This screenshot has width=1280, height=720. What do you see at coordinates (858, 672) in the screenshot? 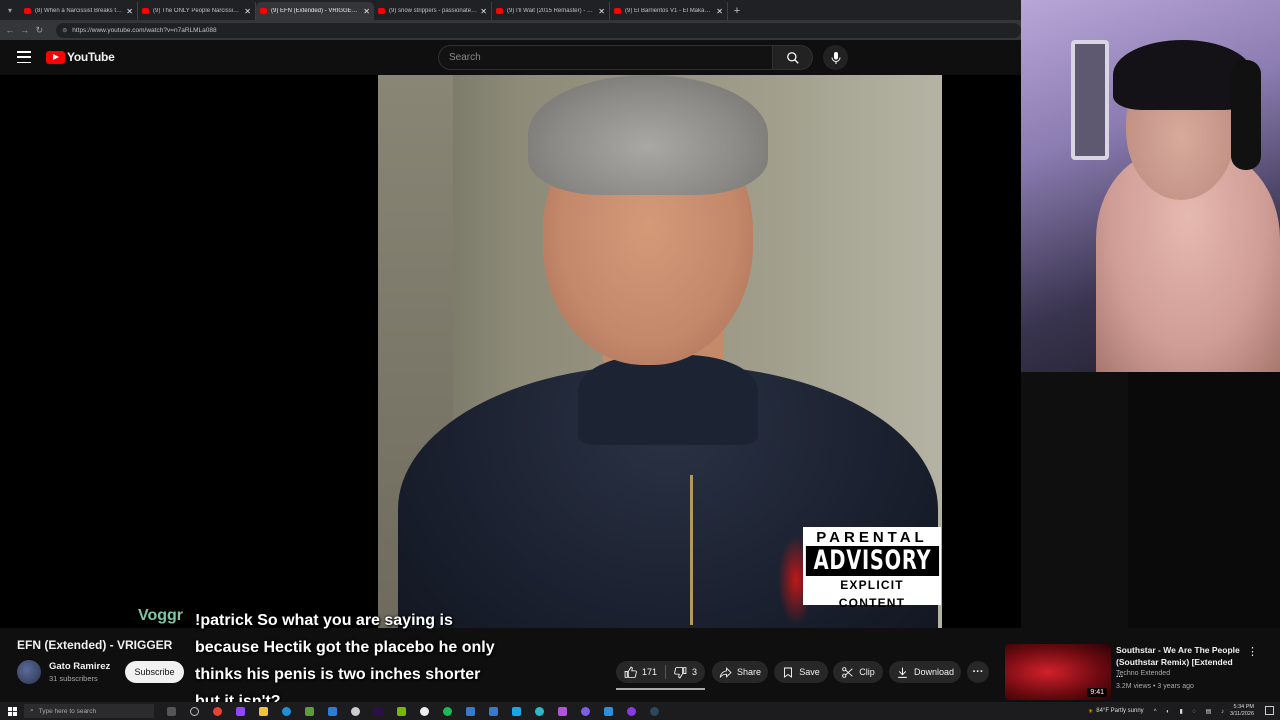
I see `clip-button: Clip` at bounding box center [858, 672].